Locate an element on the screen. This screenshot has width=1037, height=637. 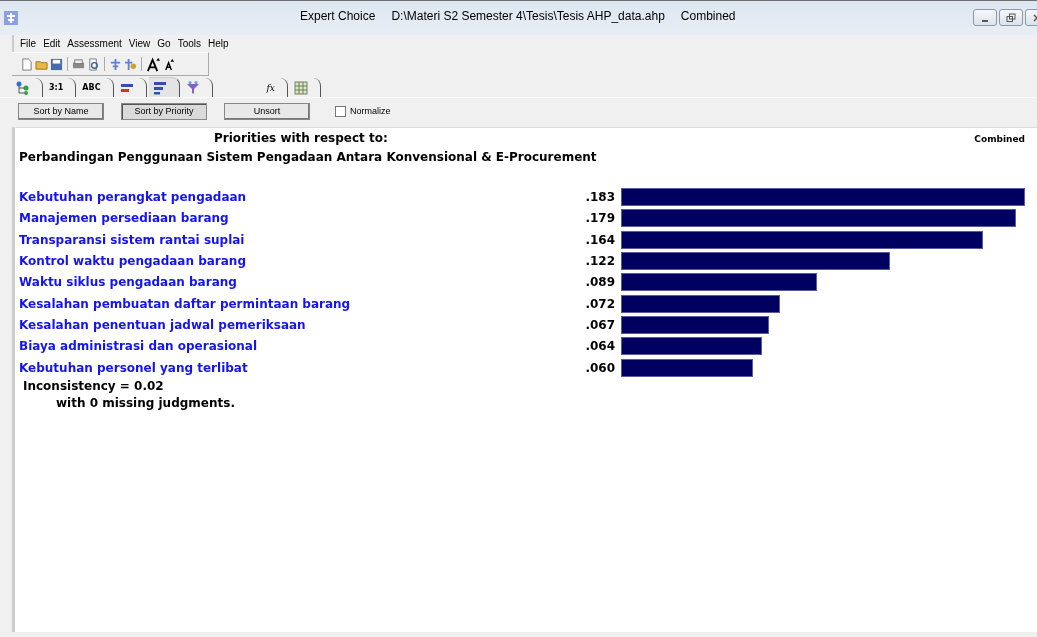
restore-icon is located at coordinates (1011, 17).